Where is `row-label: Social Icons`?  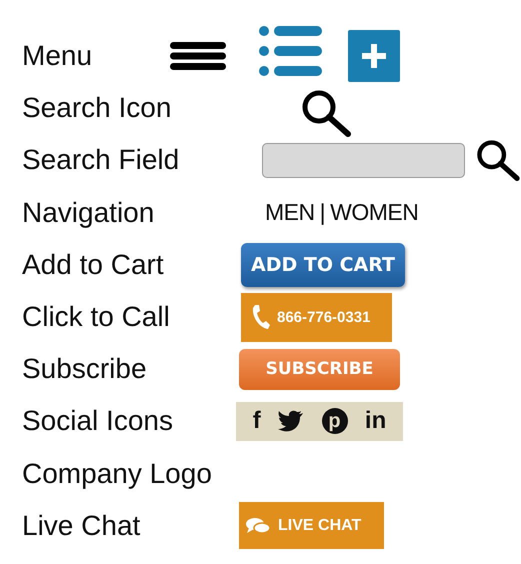
row-label: Social Icons is located at coordinates (98, 421).